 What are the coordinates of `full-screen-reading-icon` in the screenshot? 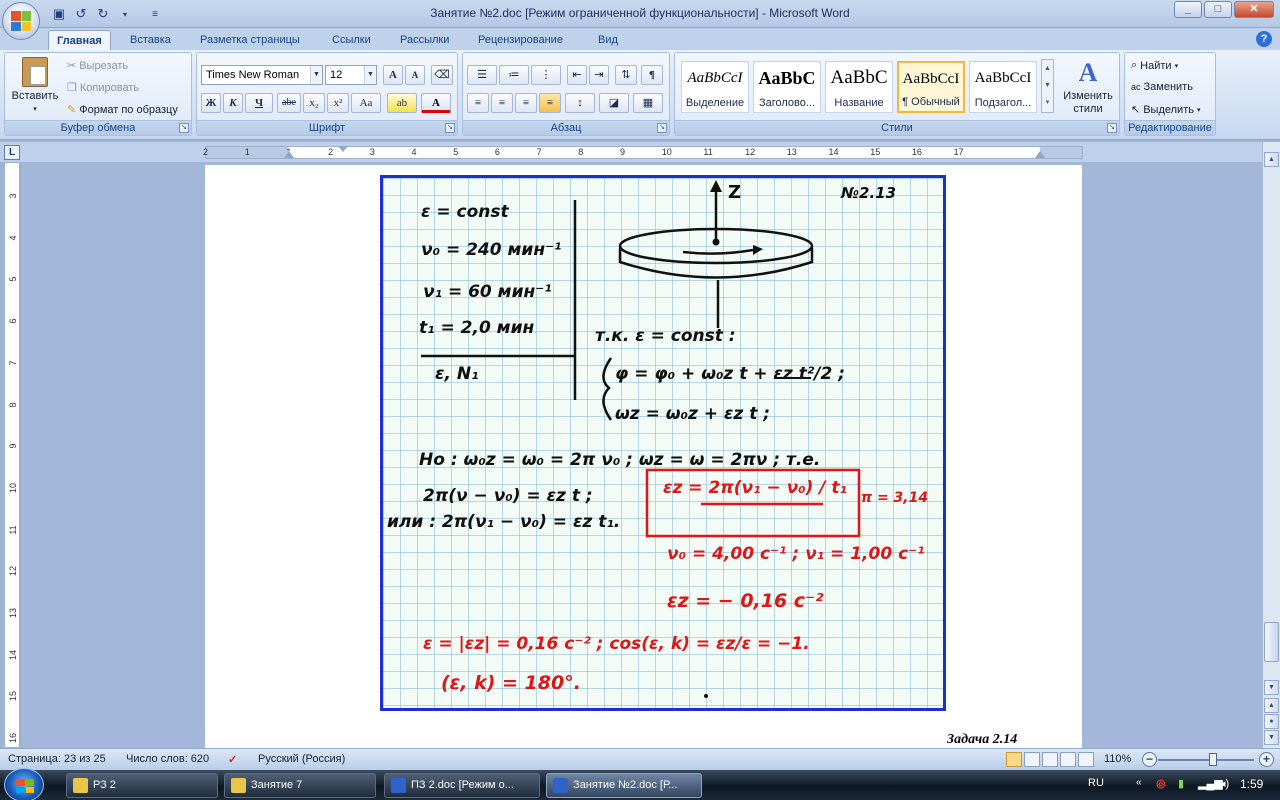 It's located at (1032, 759).